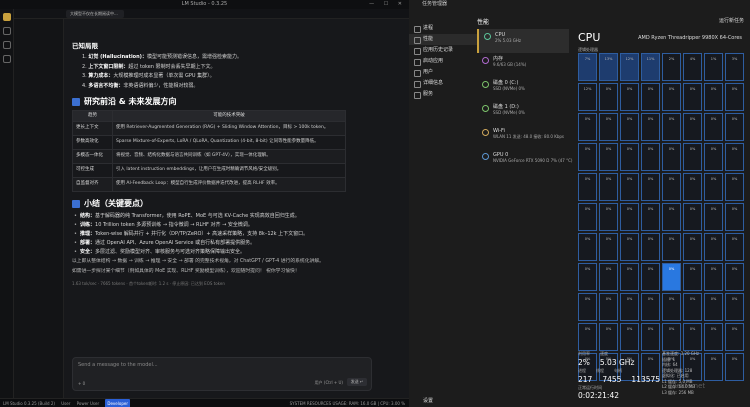  I want to click on nav-services: 服务, so click(443, 94).